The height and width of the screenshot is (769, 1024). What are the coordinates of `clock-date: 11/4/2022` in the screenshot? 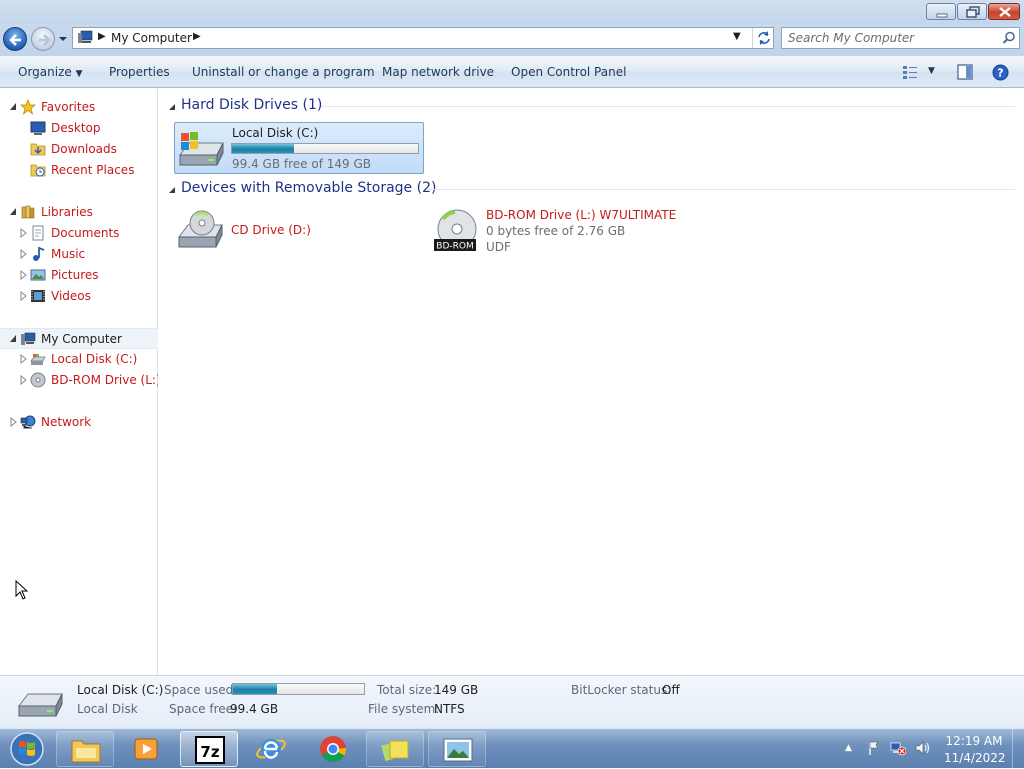 It's located at (975, 758).